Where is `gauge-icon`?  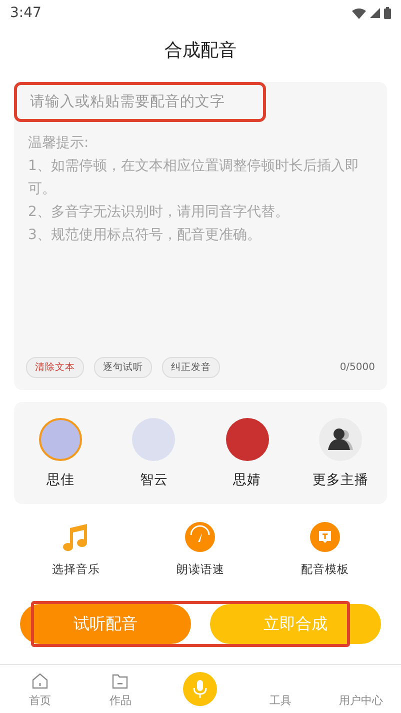 gauge-icon is located at coordinates (200, 537).